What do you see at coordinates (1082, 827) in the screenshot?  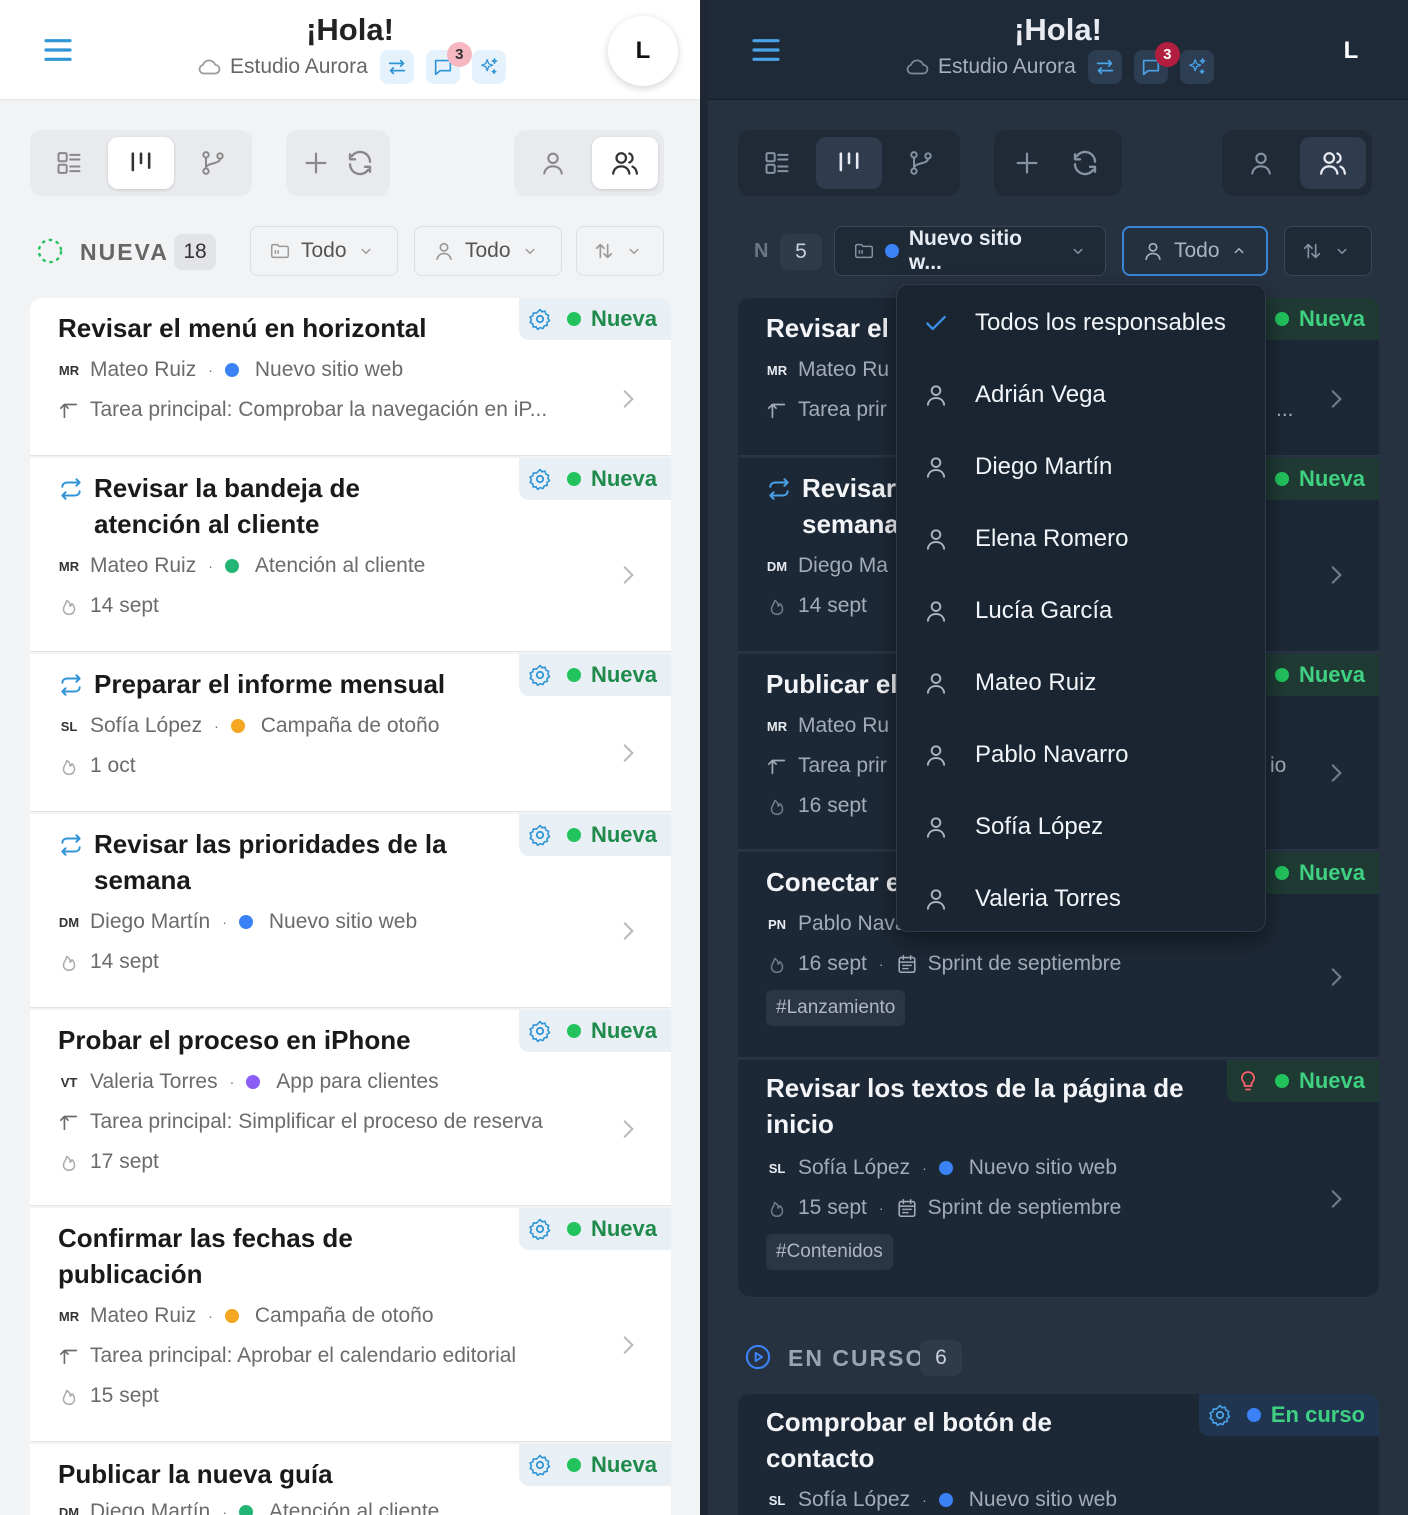 I see `assignee-option: Sofía López` at bounding box center [1082, 827].